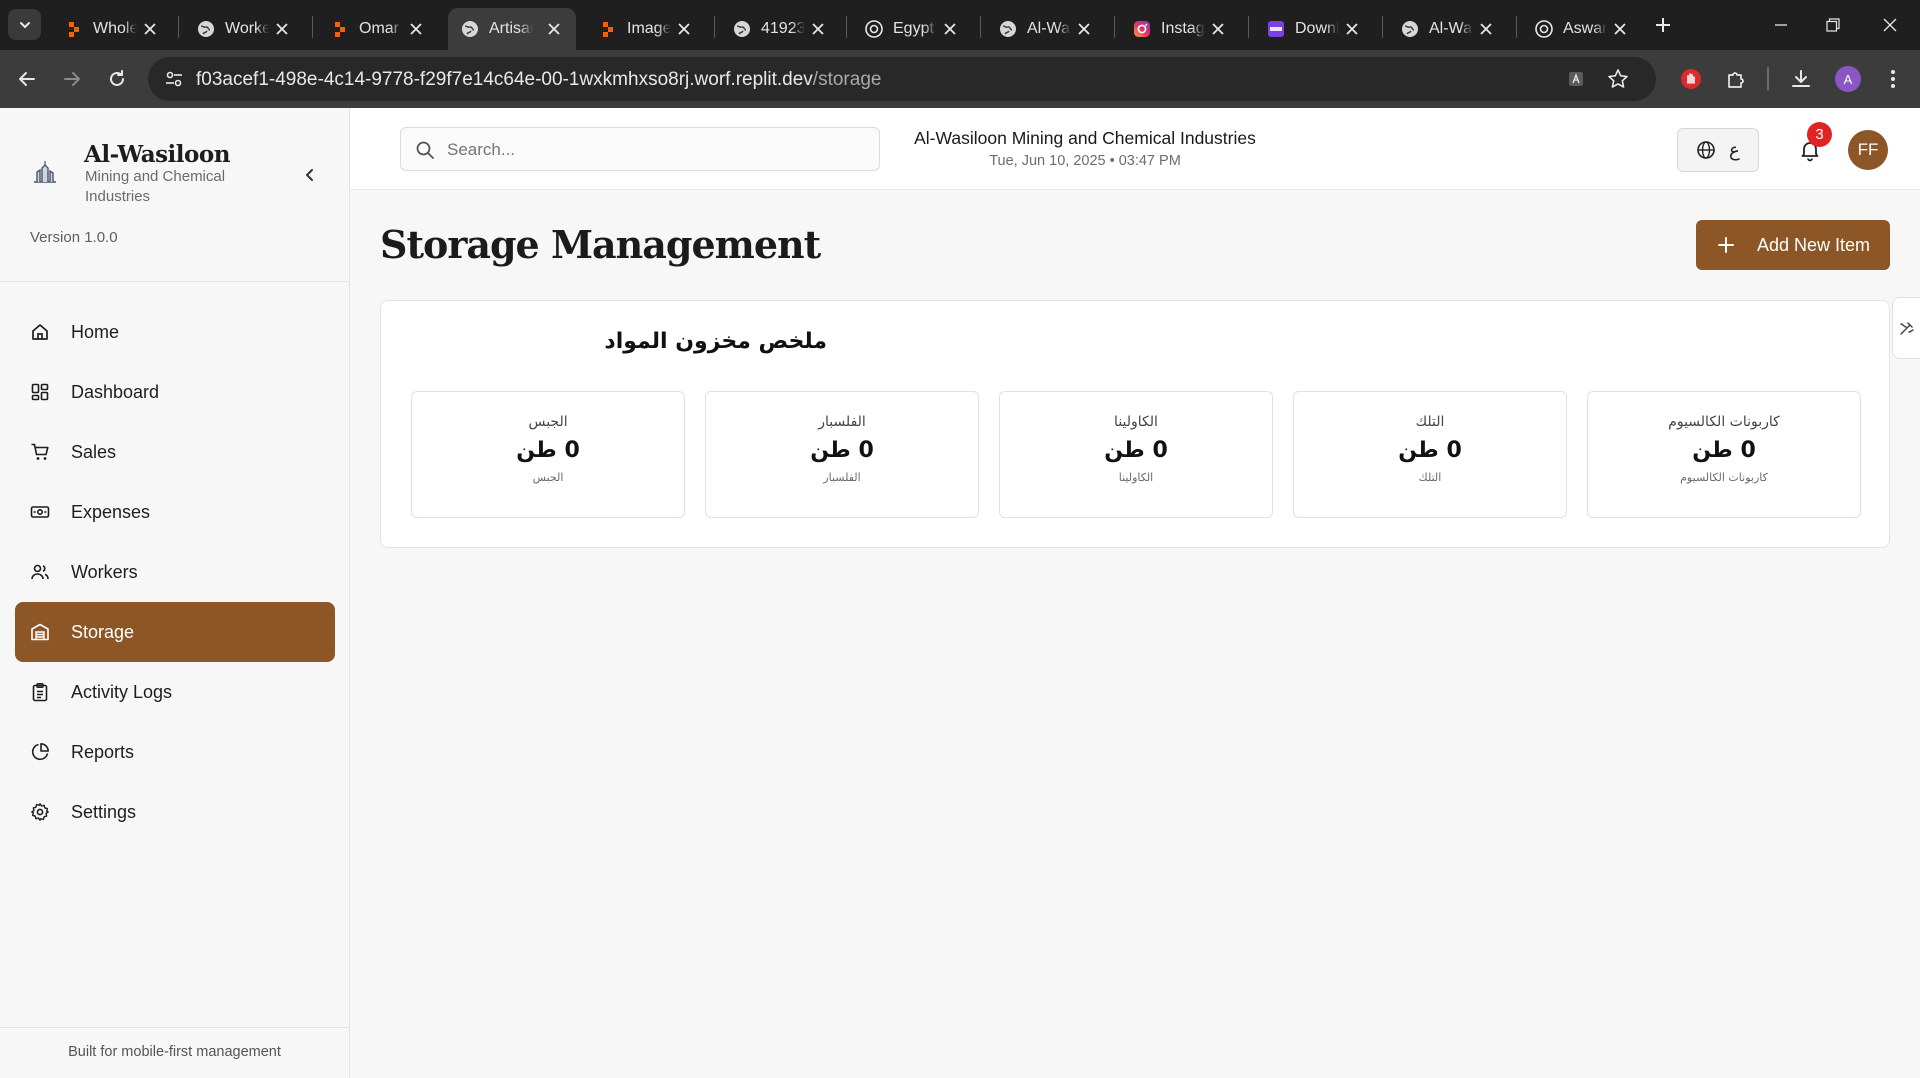 The height and width of the screenshot is (1078, 1920). Describe the element at coordinates (1085, 161) in the screenshot. I see `current-datetime: Tue, Jun 10, 2025 • 03:47 PM` at that location.